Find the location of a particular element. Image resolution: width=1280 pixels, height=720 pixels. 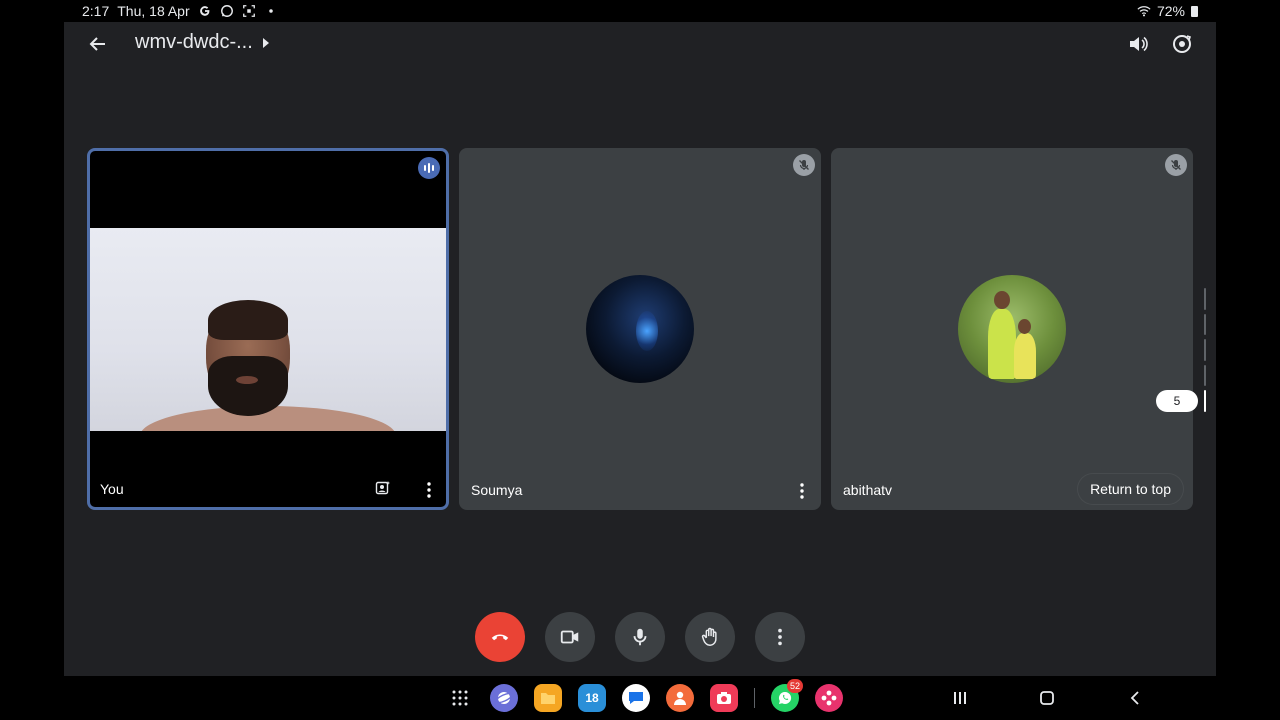

camera-app-icon is located at coordinates (724, 698).